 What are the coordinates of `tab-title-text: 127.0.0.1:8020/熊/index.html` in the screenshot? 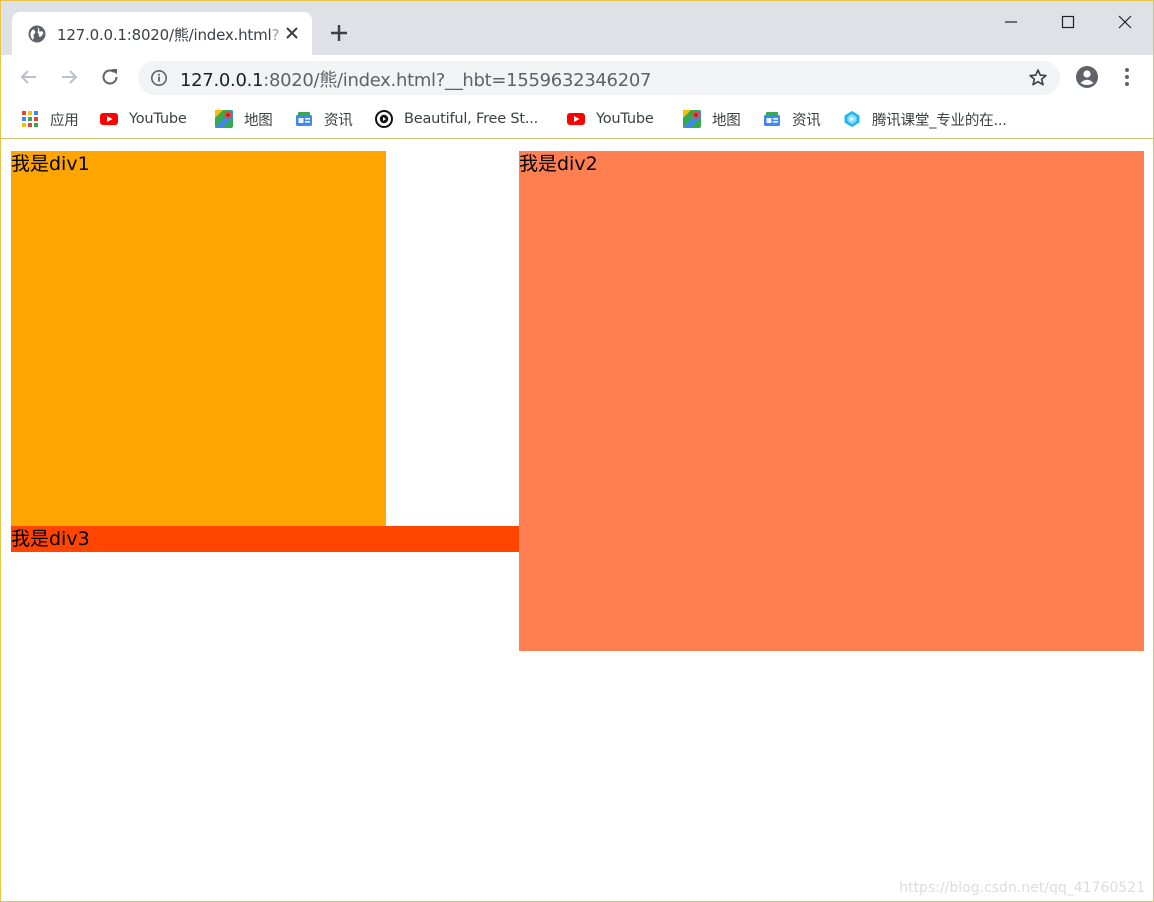 It's located at (164, 35).